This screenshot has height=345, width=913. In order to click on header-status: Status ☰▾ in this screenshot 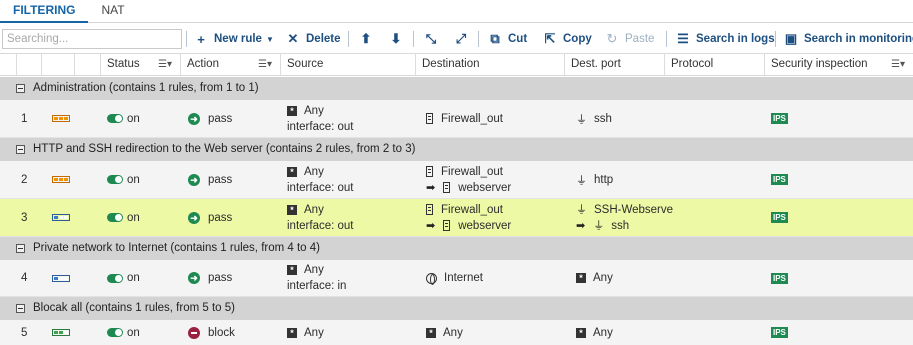, I will do `click(140, 65)`.